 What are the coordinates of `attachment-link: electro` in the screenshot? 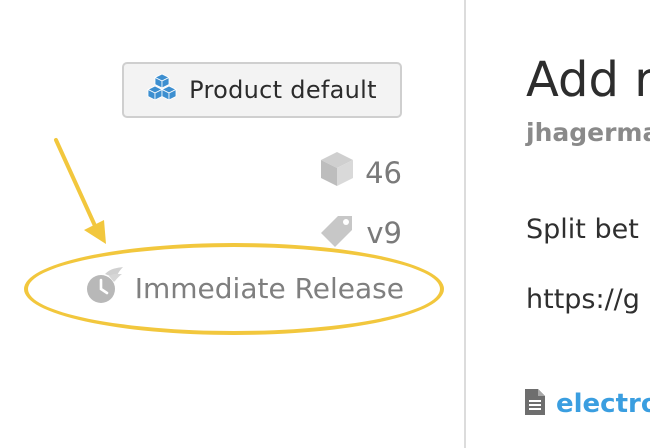 It's located at (587, 404).